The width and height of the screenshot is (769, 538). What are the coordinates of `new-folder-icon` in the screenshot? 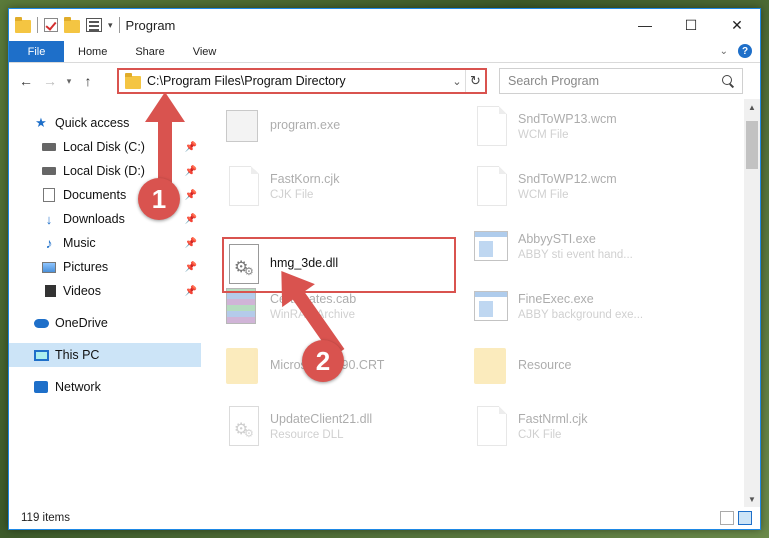 It's located at (72, 24).